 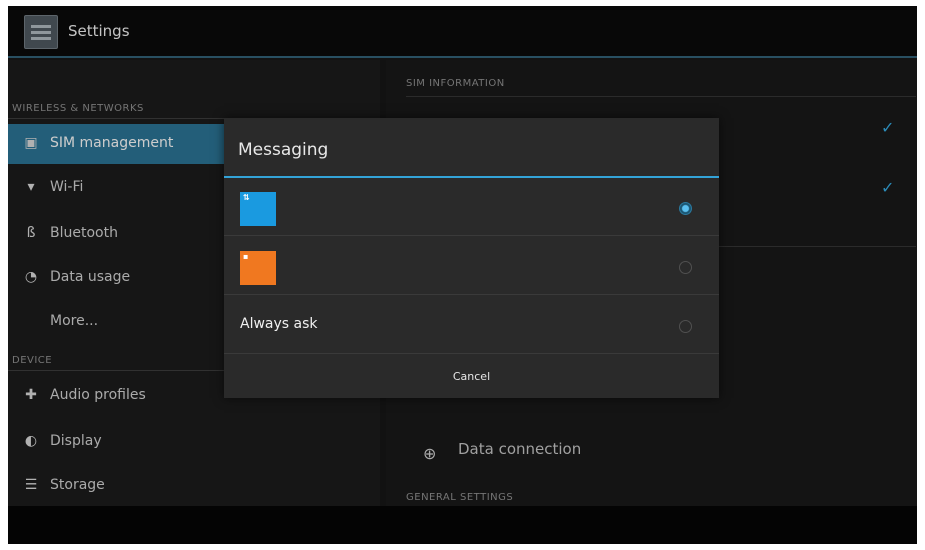 What do you see at coordinates (246, 256) in the screenshot?
I see `sim-2-mark: ▪` at bounding box center [246, 256].